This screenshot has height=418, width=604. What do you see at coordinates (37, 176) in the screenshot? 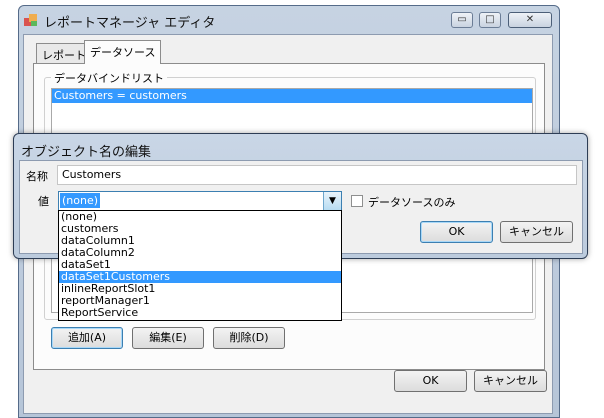
I see `name-label: 名称` at bounding box center [37, 176].